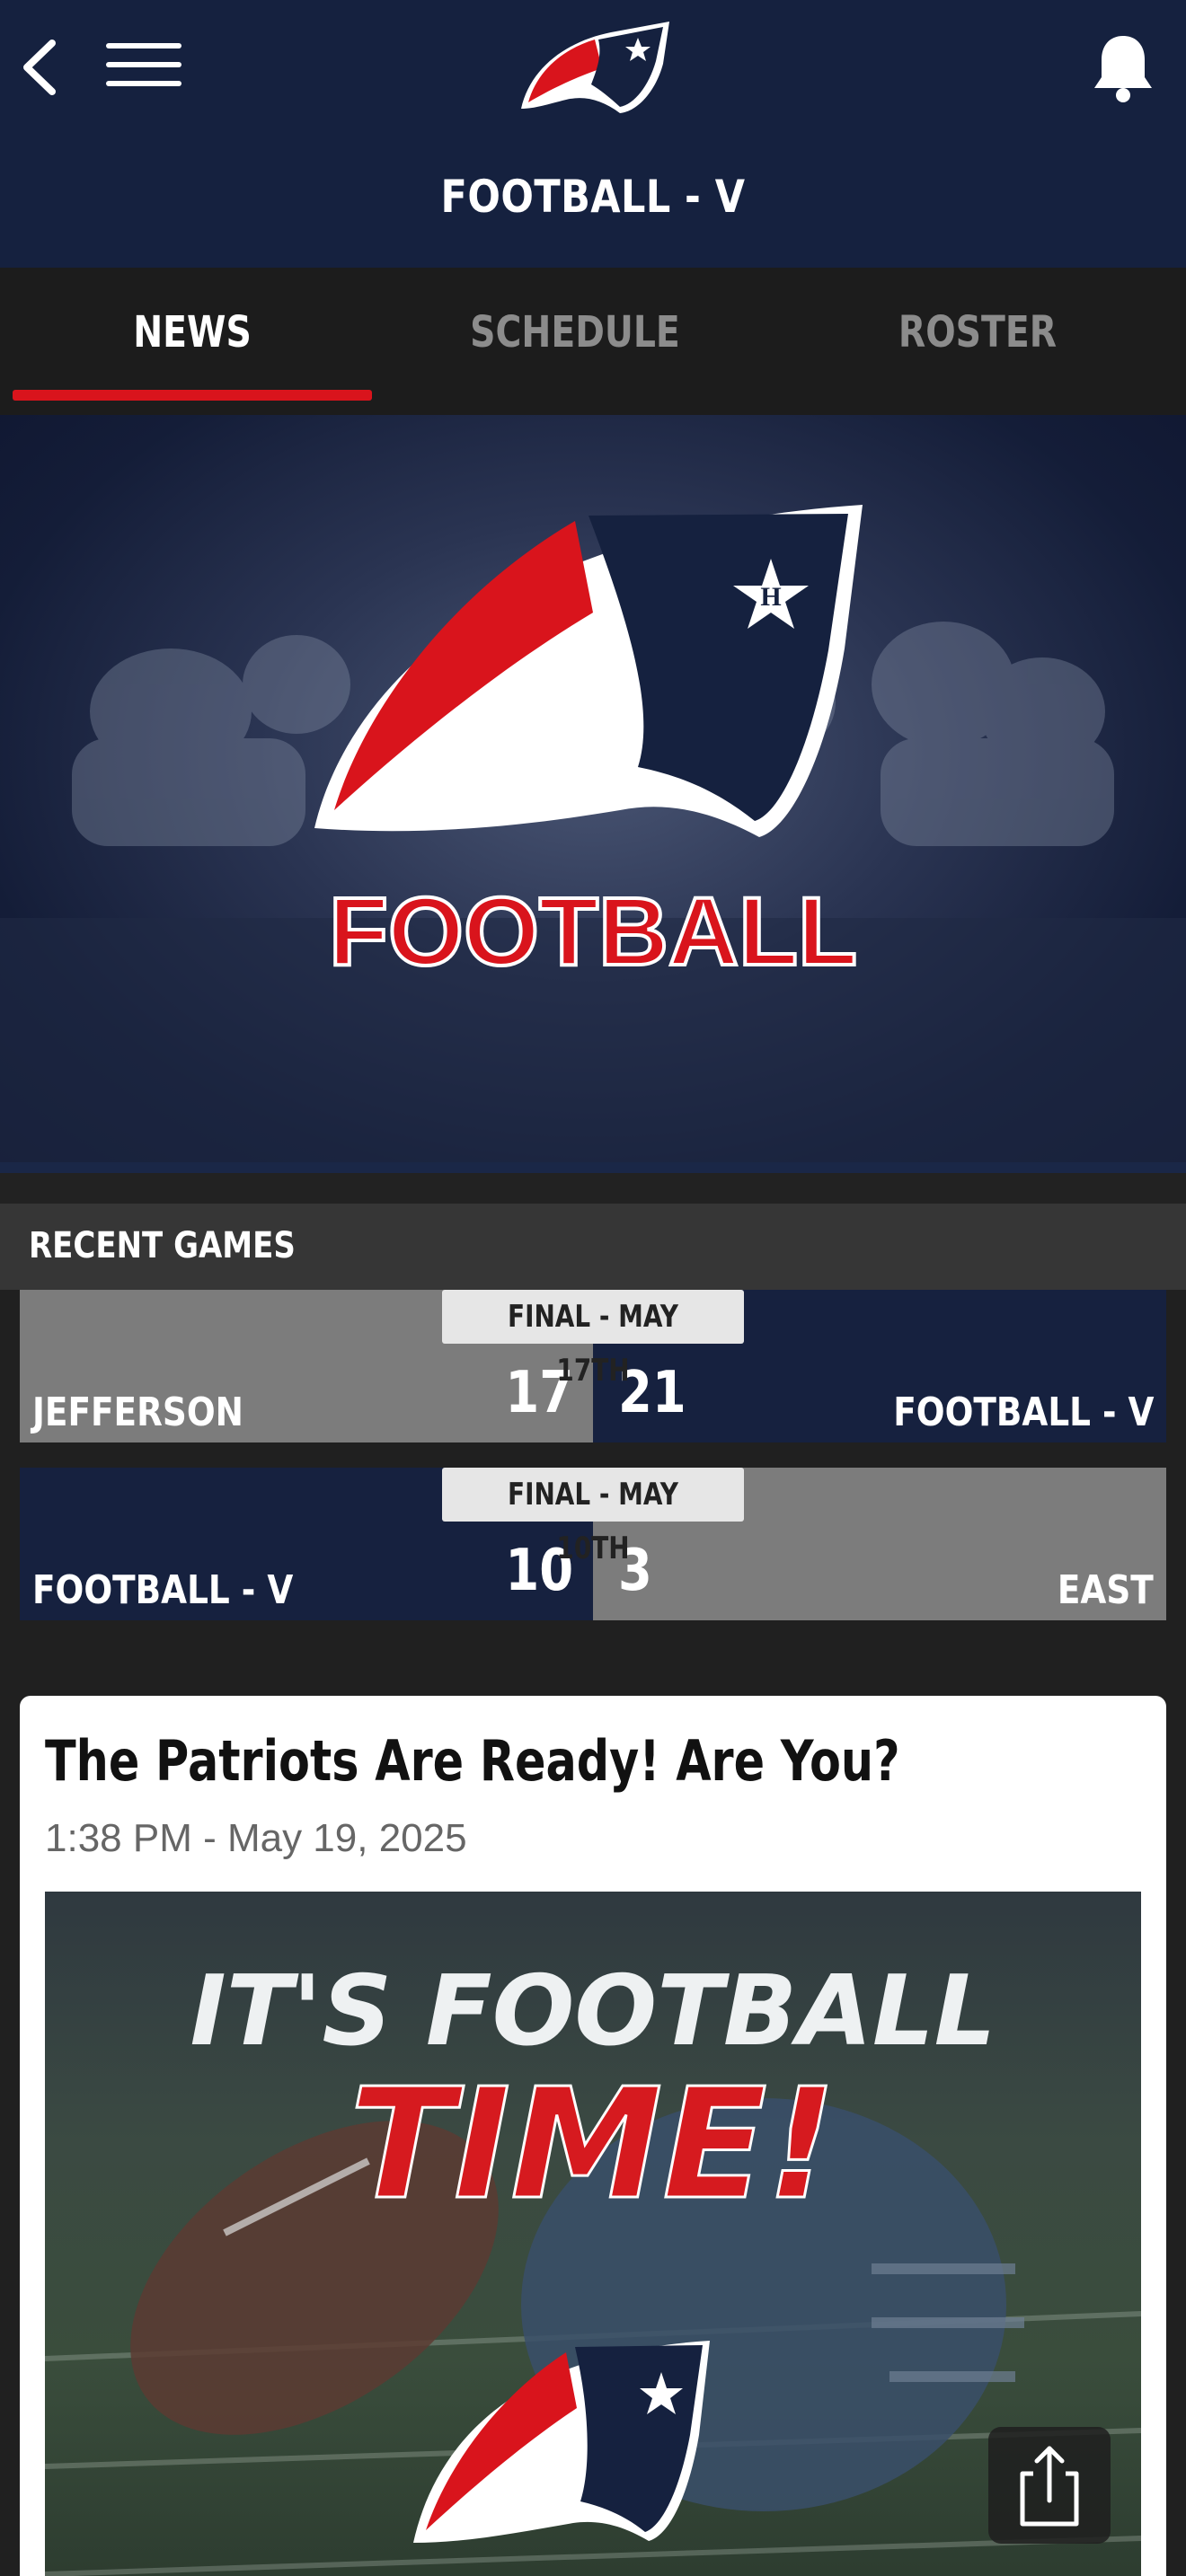  Describe the element at coordinates (1049, 2485) in the screenshot. I see `share-icon` at that location.